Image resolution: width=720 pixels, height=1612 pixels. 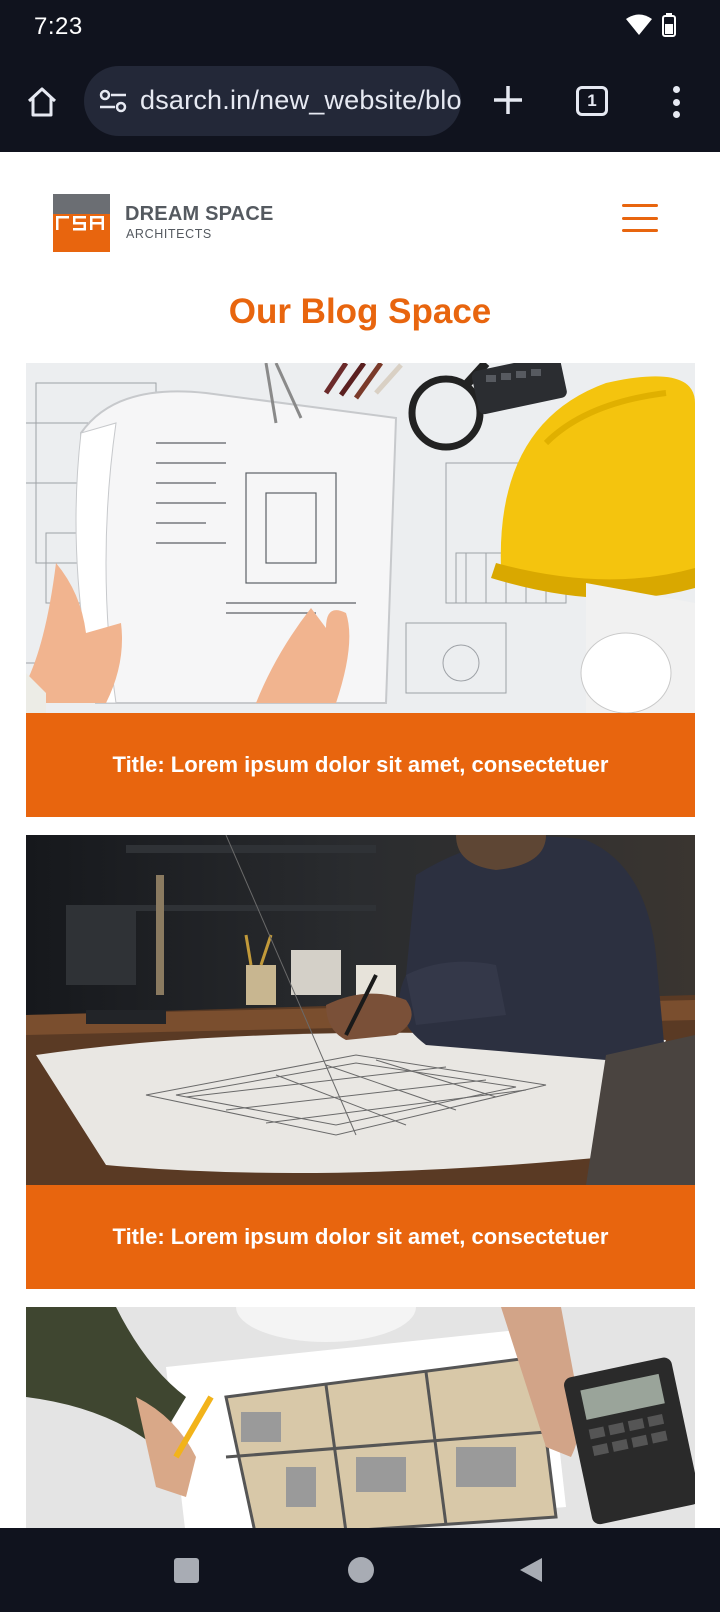 I want to click on address-bar: dsarch.in/new_website/blog, so click(x=272, y=101).